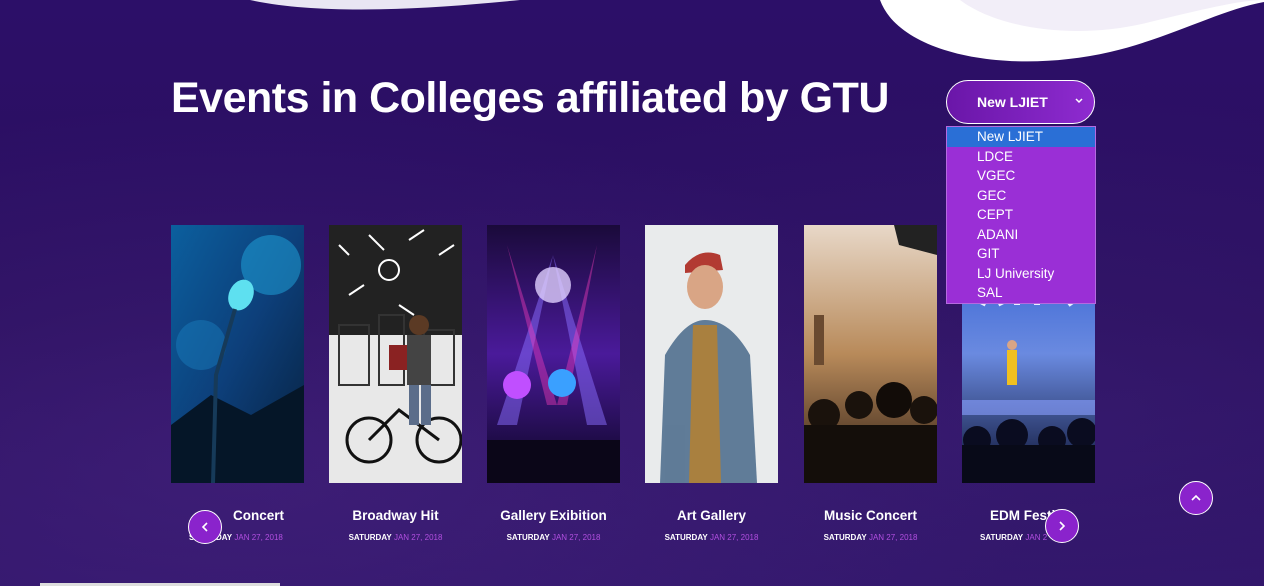 The width and height of the screenshot is (1264, 586). Describe the element at coordinates (1021, 176) in the screenshot. I see `dropdown-option: VGEC` at that location.